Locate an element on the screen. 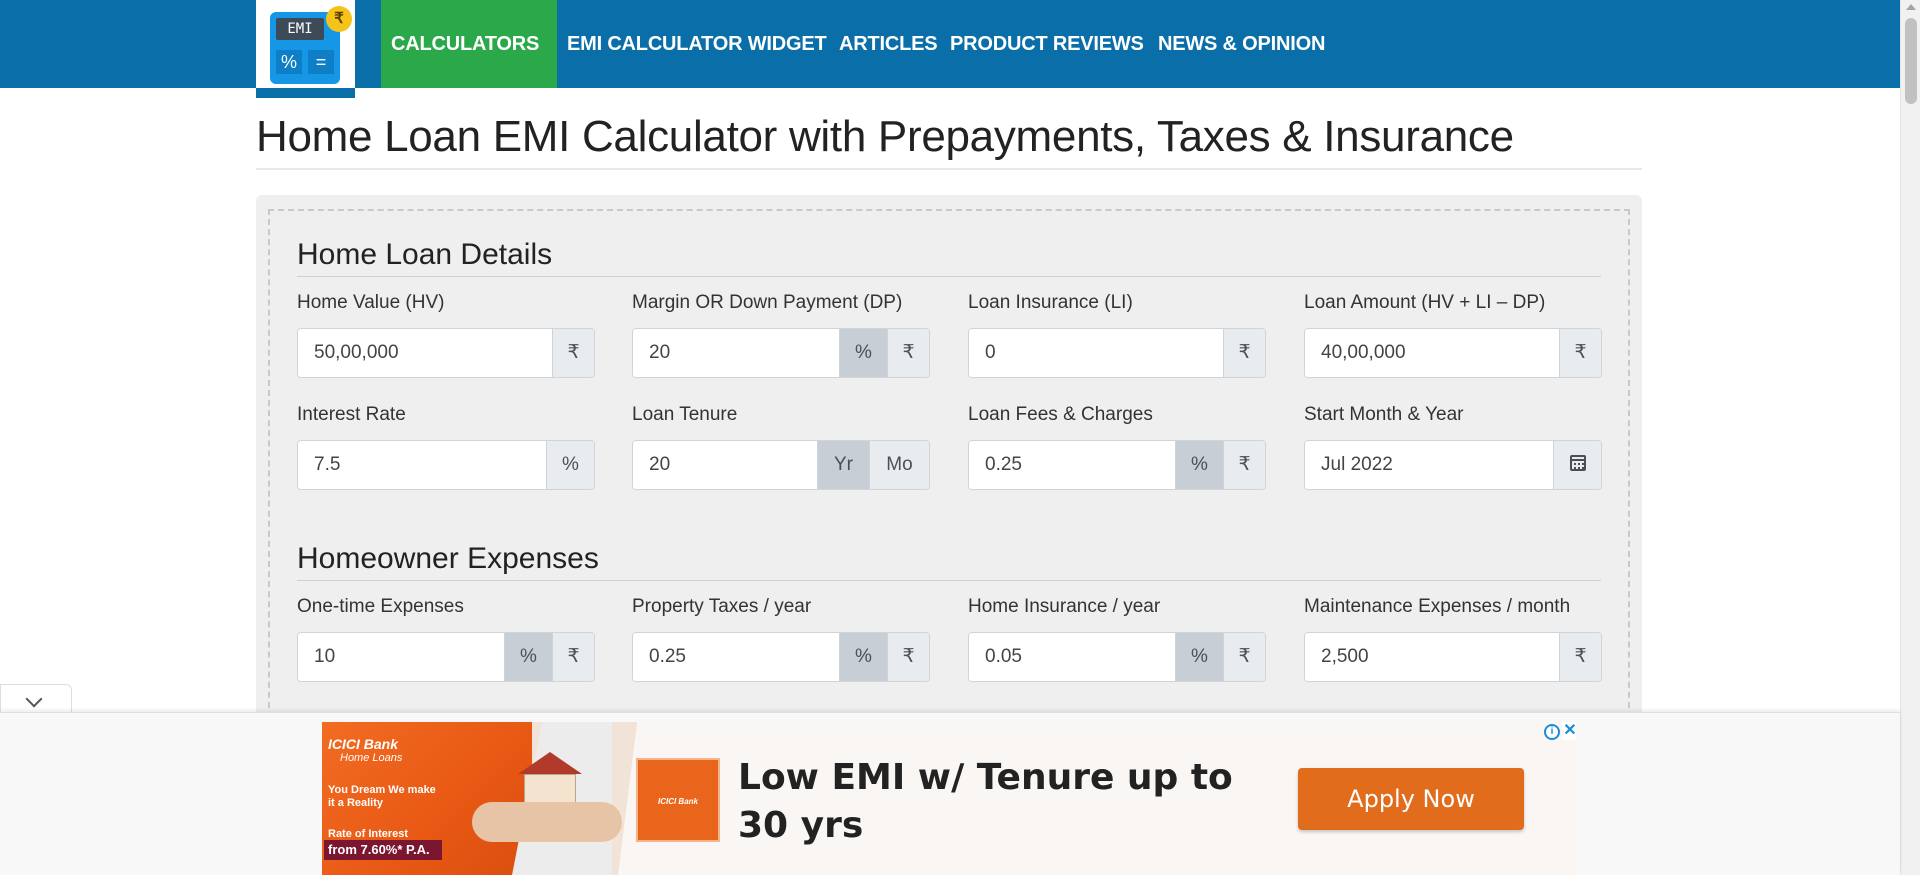 The width and height of the screenshot is (1920, 875). ad-logo: ICICI Bank is located at coordinates (678, 800).